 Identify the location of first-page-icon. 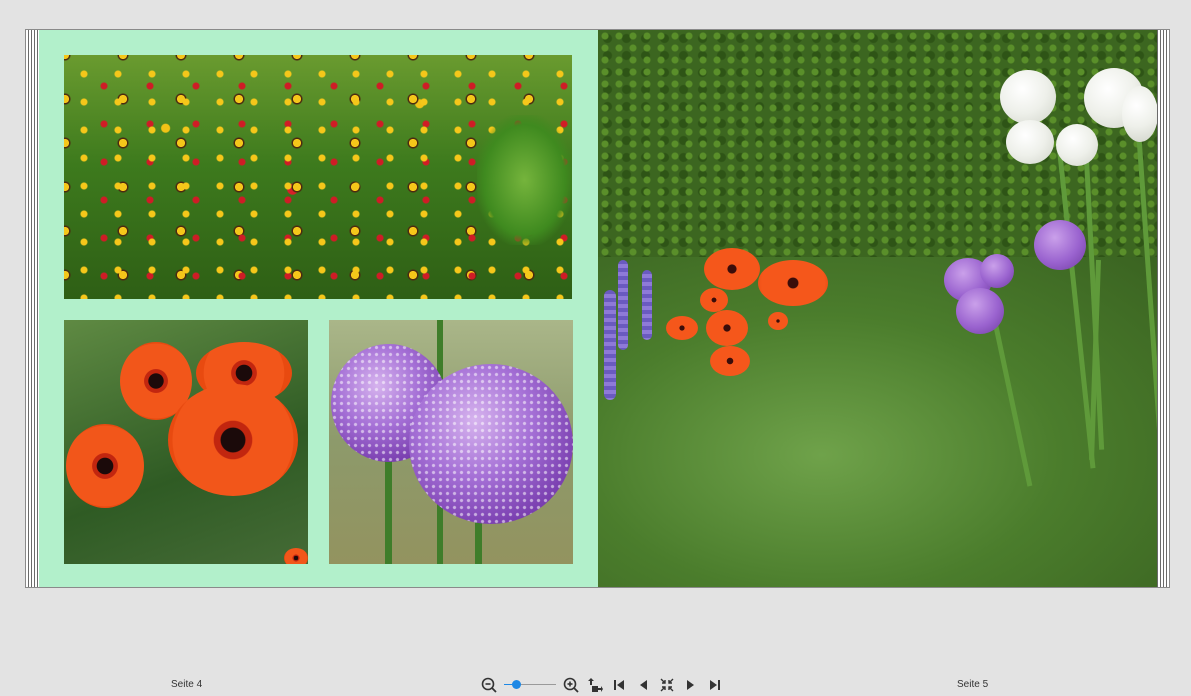
(619, 685).